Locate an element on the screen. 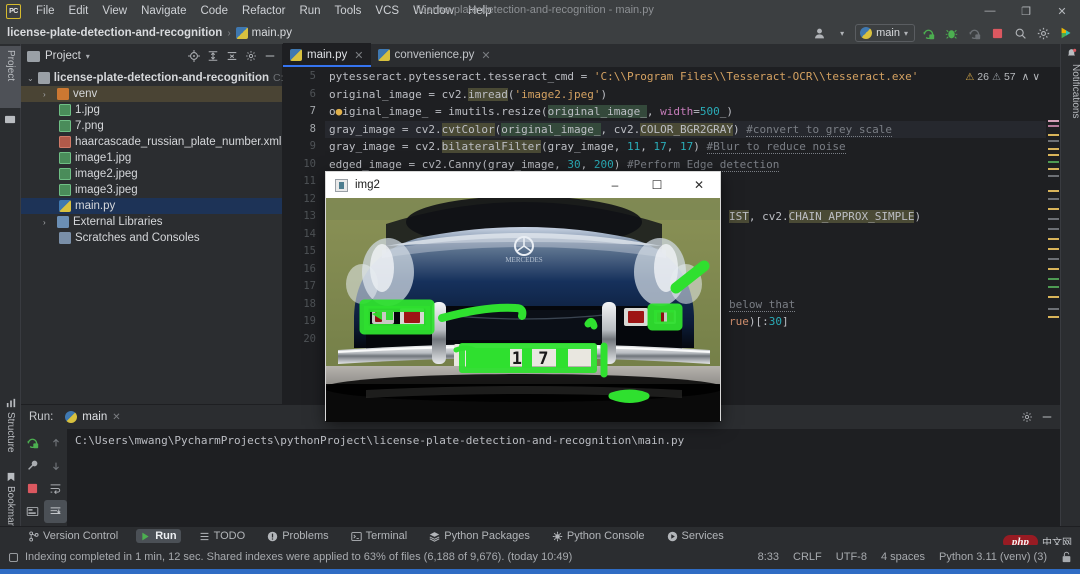 This screenshot has height=574, width=1080. bottom-tab-label: Terminal is located at coordinates (386, 536).